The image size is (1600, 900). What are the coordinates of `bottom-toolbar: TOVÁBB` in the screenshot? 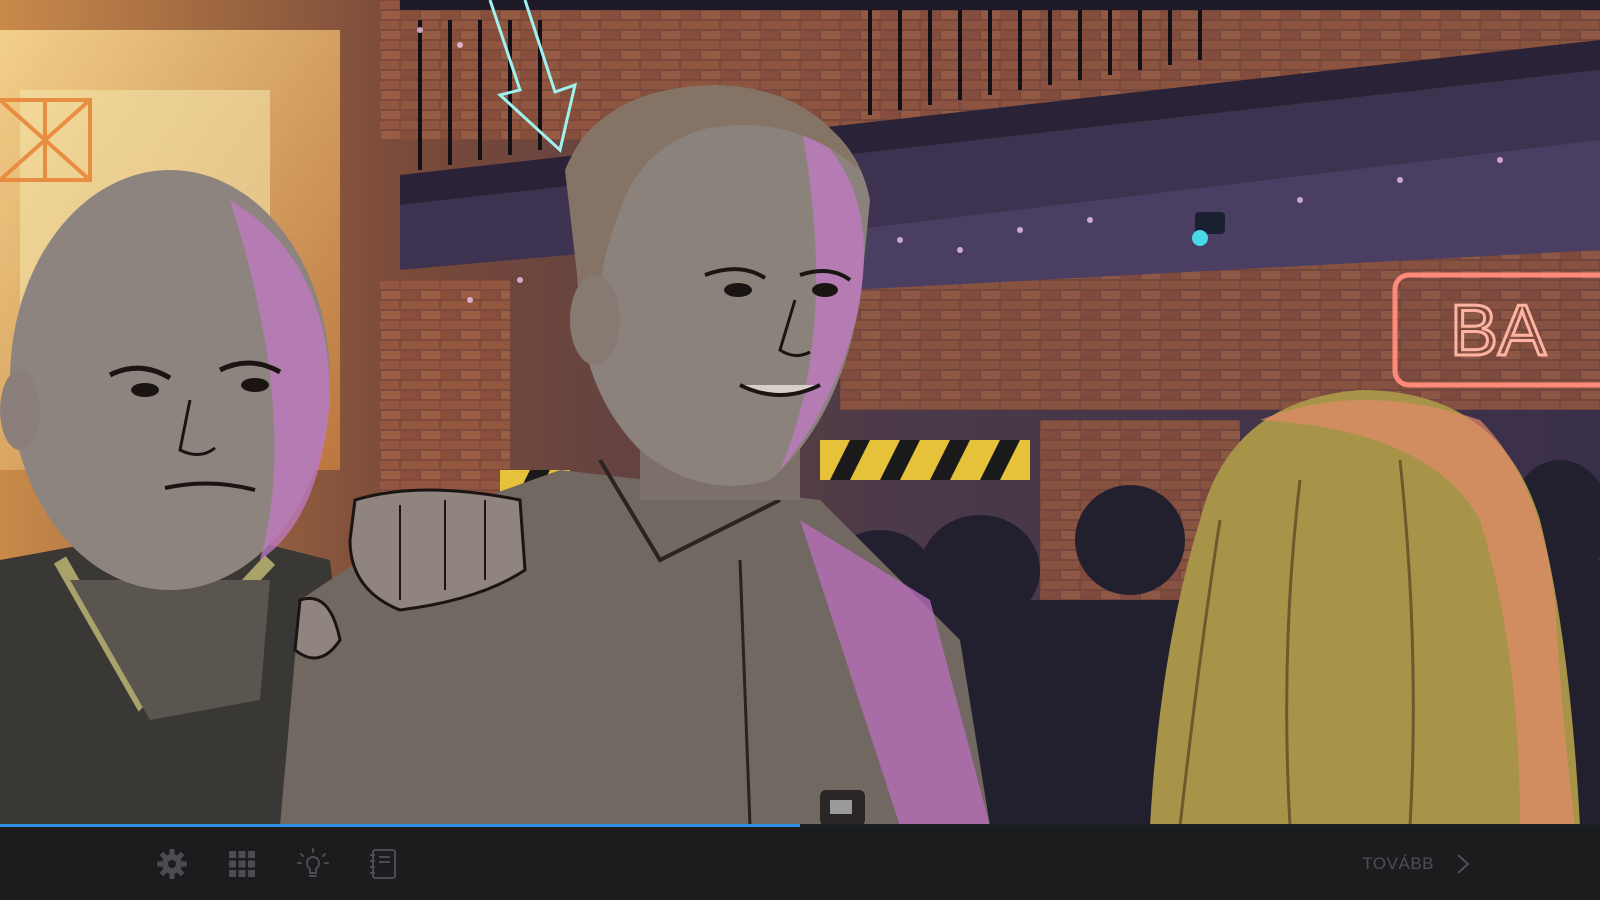 It's located at (800, 863).